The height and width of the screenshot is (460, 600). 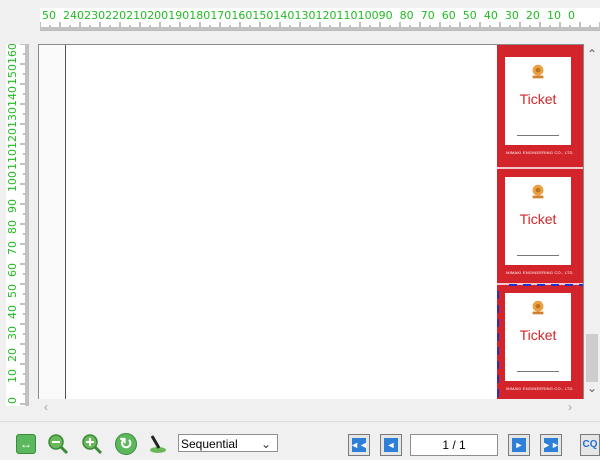 I want to click on order-mode-select: Sequential ⌄, so click(x=228, y=443).